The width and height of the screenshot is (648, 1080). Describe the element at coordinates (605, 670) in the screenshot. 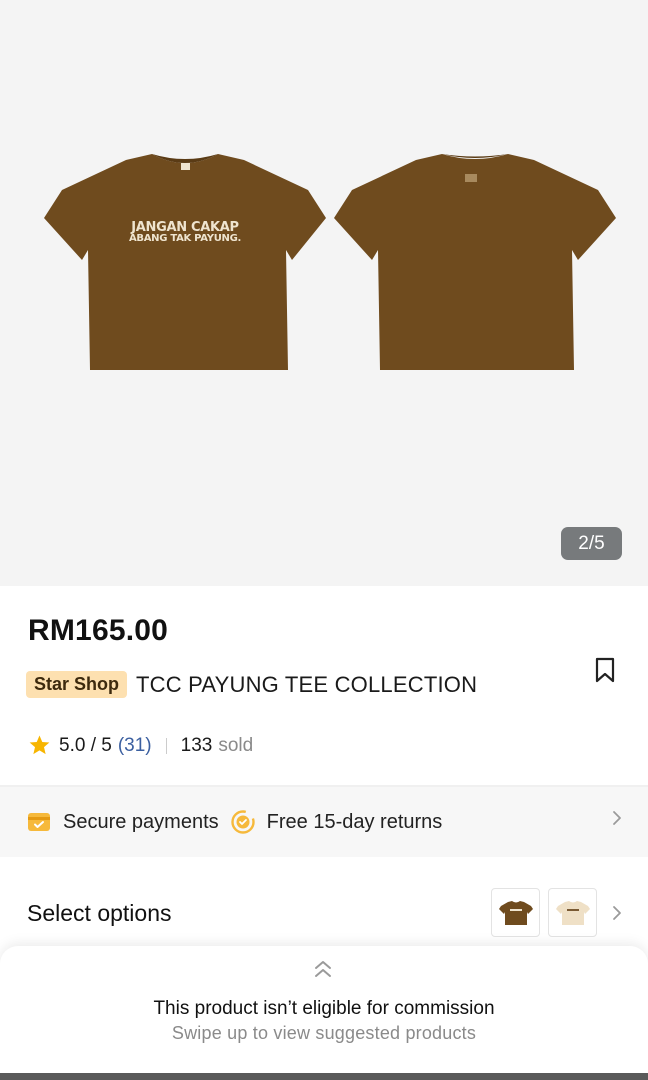

I see `bookmark-icon` at that location.